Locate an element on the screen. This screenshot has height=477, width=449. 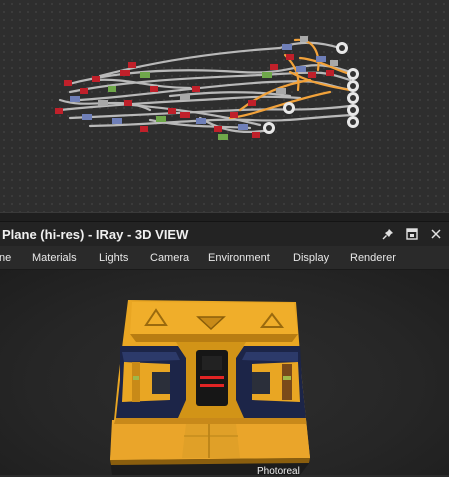
pin-icon is located at coordinates (388, 234).